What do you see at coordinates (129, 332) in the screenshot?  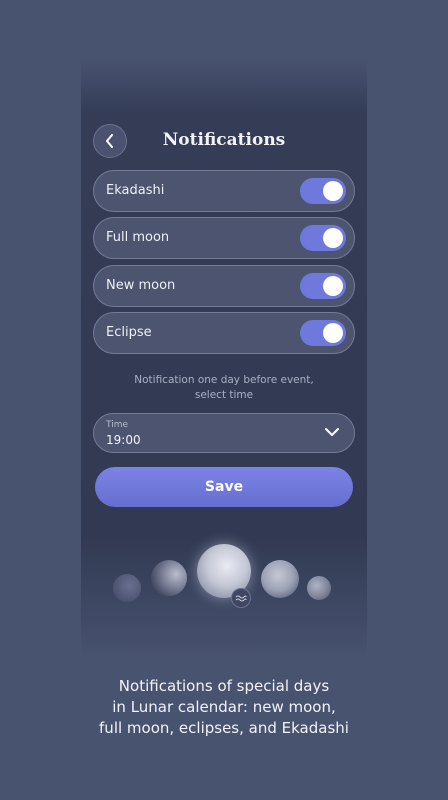 I see `toggle-label: Eclipse` at bounding box center [129, 332].